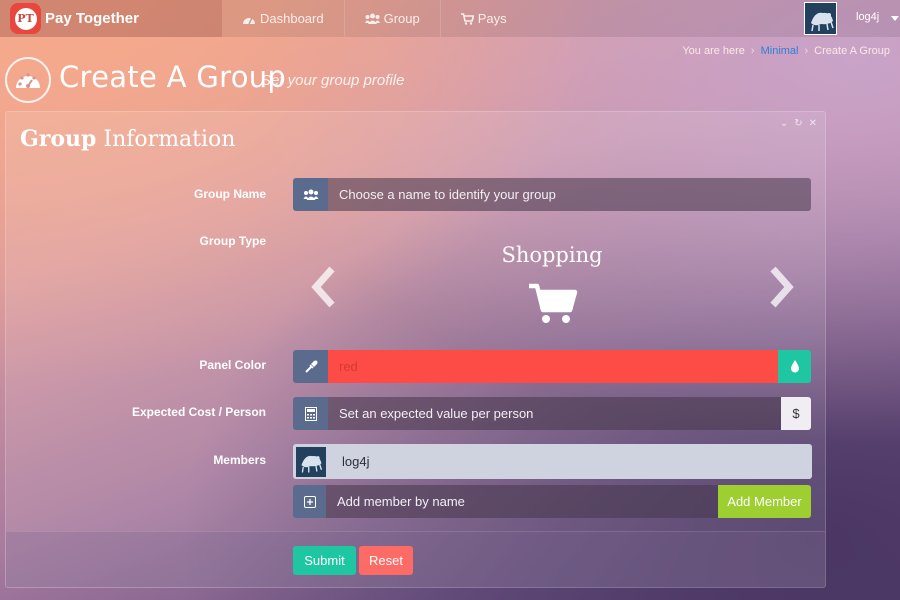  What do you see at coordinates (292, 18) in the screenshot?
I see `nav-item-label: Dashboard` at bounding box center [292, 18].